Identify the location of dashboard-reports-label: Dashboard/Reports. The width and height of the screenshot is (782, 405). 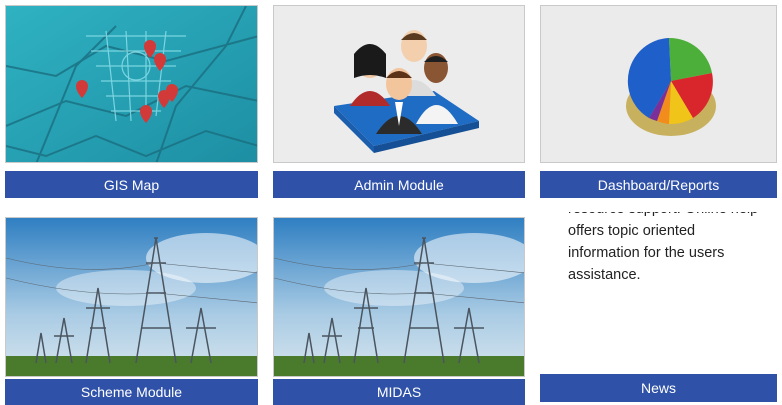
(658, 184).